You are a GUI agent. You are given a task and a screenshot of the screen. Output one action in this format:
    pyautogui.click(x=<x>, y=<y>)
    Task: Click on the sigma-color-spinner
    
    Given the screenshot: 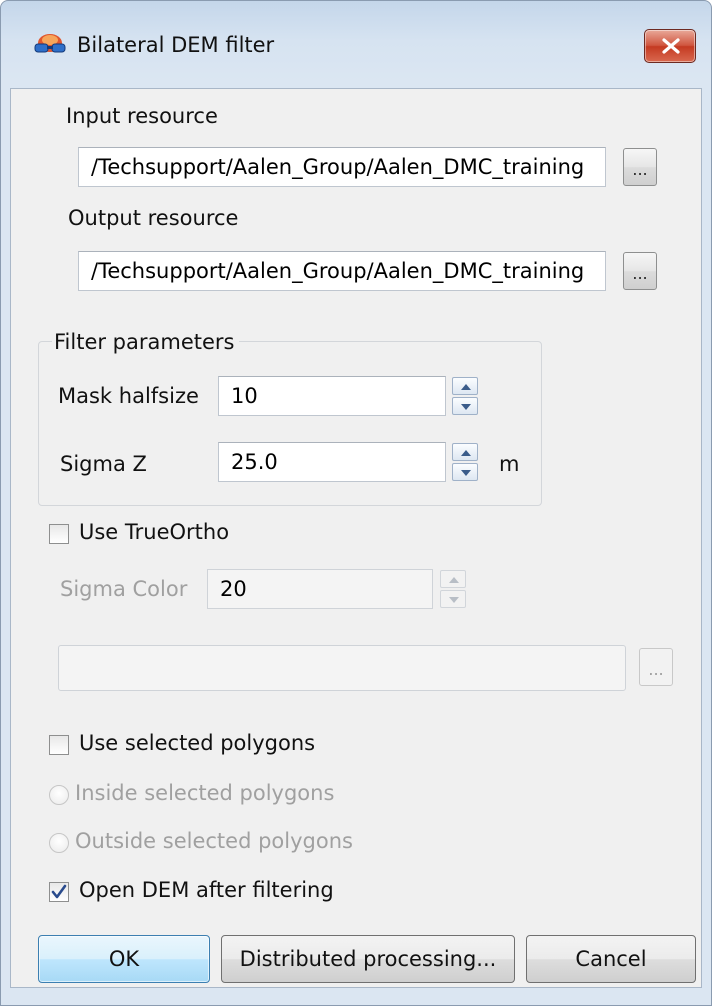 What is the action you would take?
    pyautogui.click(x=453, y=589)
    